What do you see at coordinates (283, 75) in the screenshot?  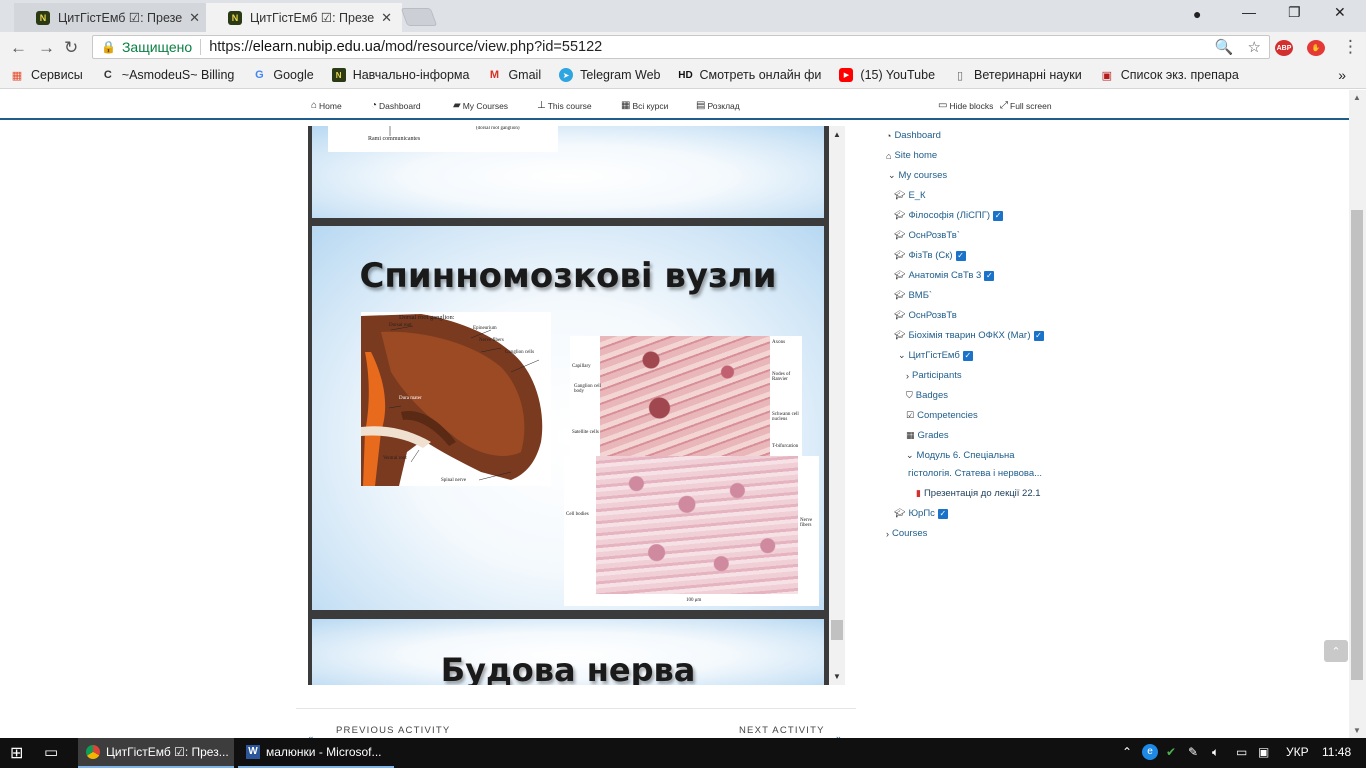 I see `bookmark-item: G Google` at bounding box center [283, 75].